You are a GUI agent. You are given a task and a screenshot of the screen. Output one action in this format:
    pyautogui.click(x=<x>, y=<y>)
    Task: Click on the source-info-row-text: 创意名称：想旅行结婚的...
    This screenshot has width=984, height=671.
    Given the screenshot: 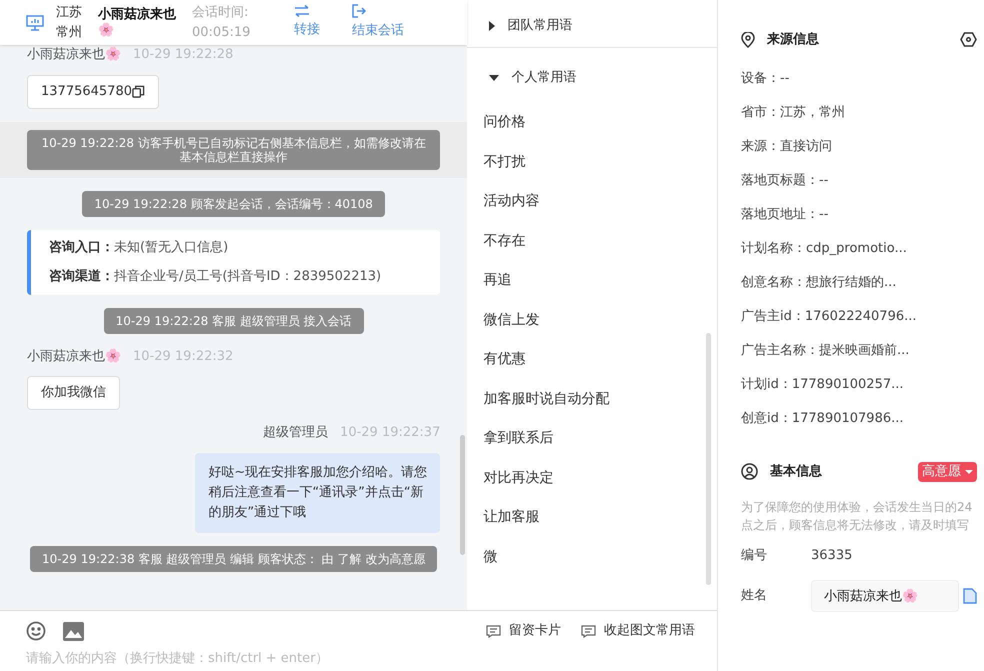 What is the action you would take?
    pyautogui.click(x=819, y=283)
    